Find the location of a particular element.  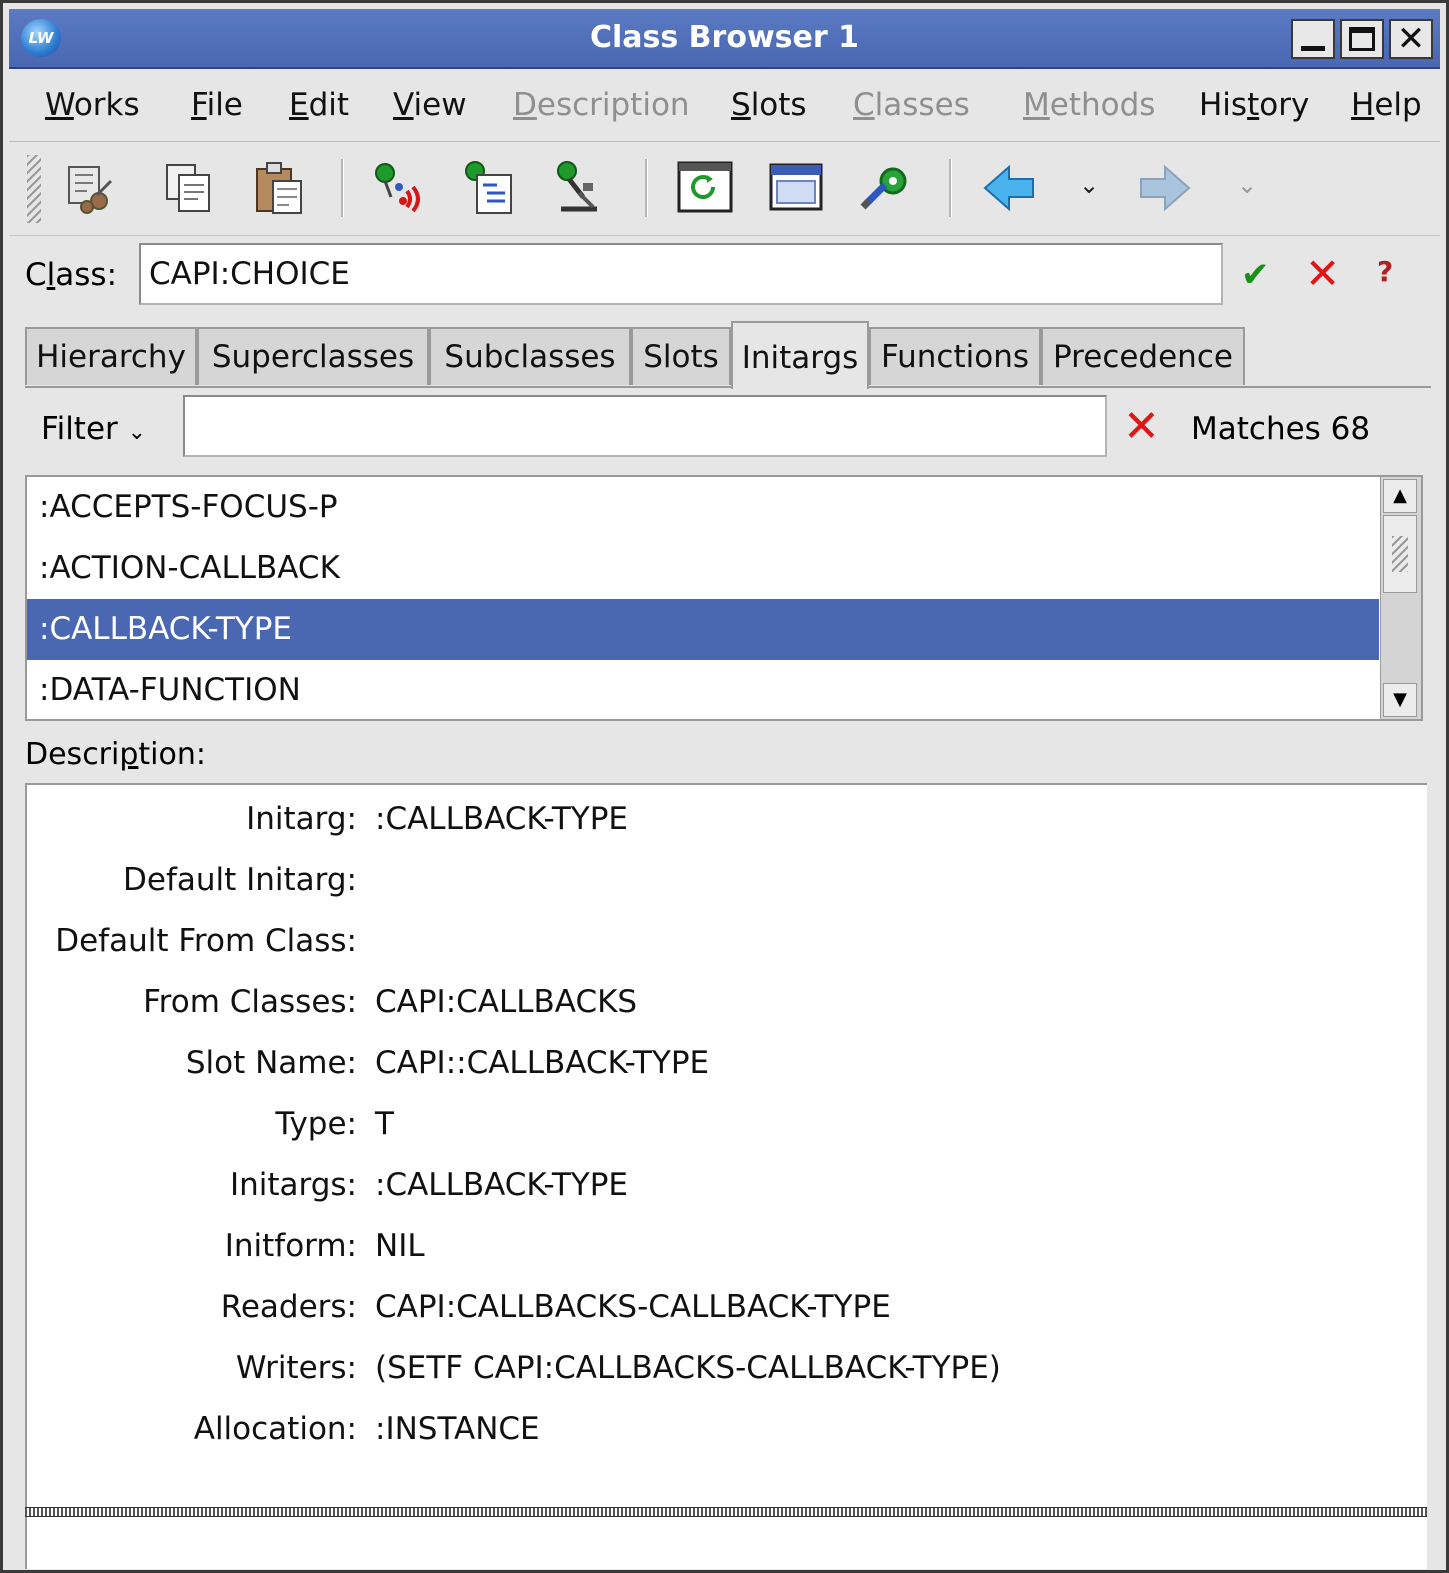

scroll-up-icon: ▲ is located at coordinates (1400, 496).